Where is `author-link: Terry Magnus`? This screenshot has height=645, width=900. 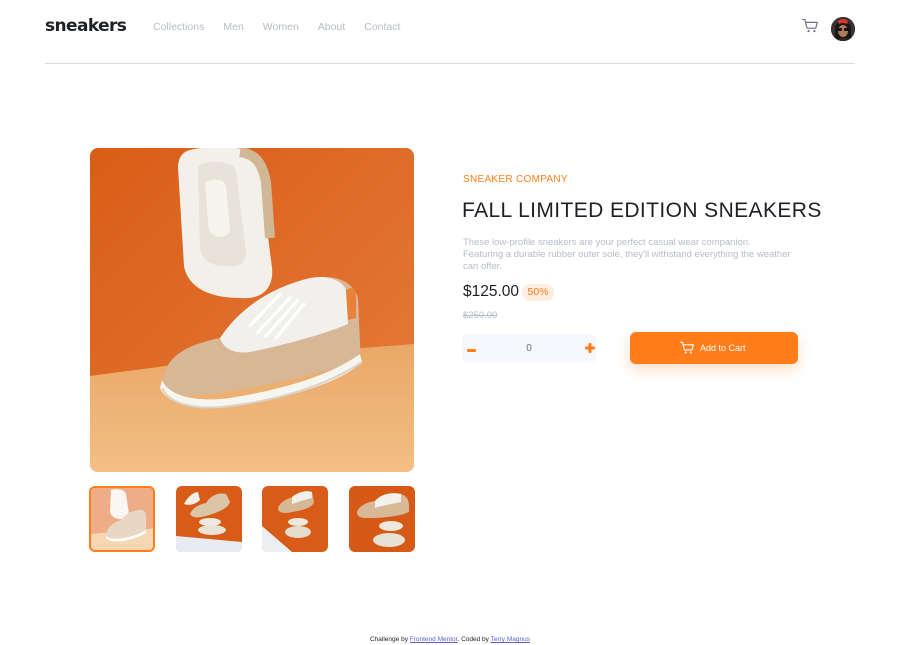
author-link: Terry Magnus is located at coordinates (510, 639).